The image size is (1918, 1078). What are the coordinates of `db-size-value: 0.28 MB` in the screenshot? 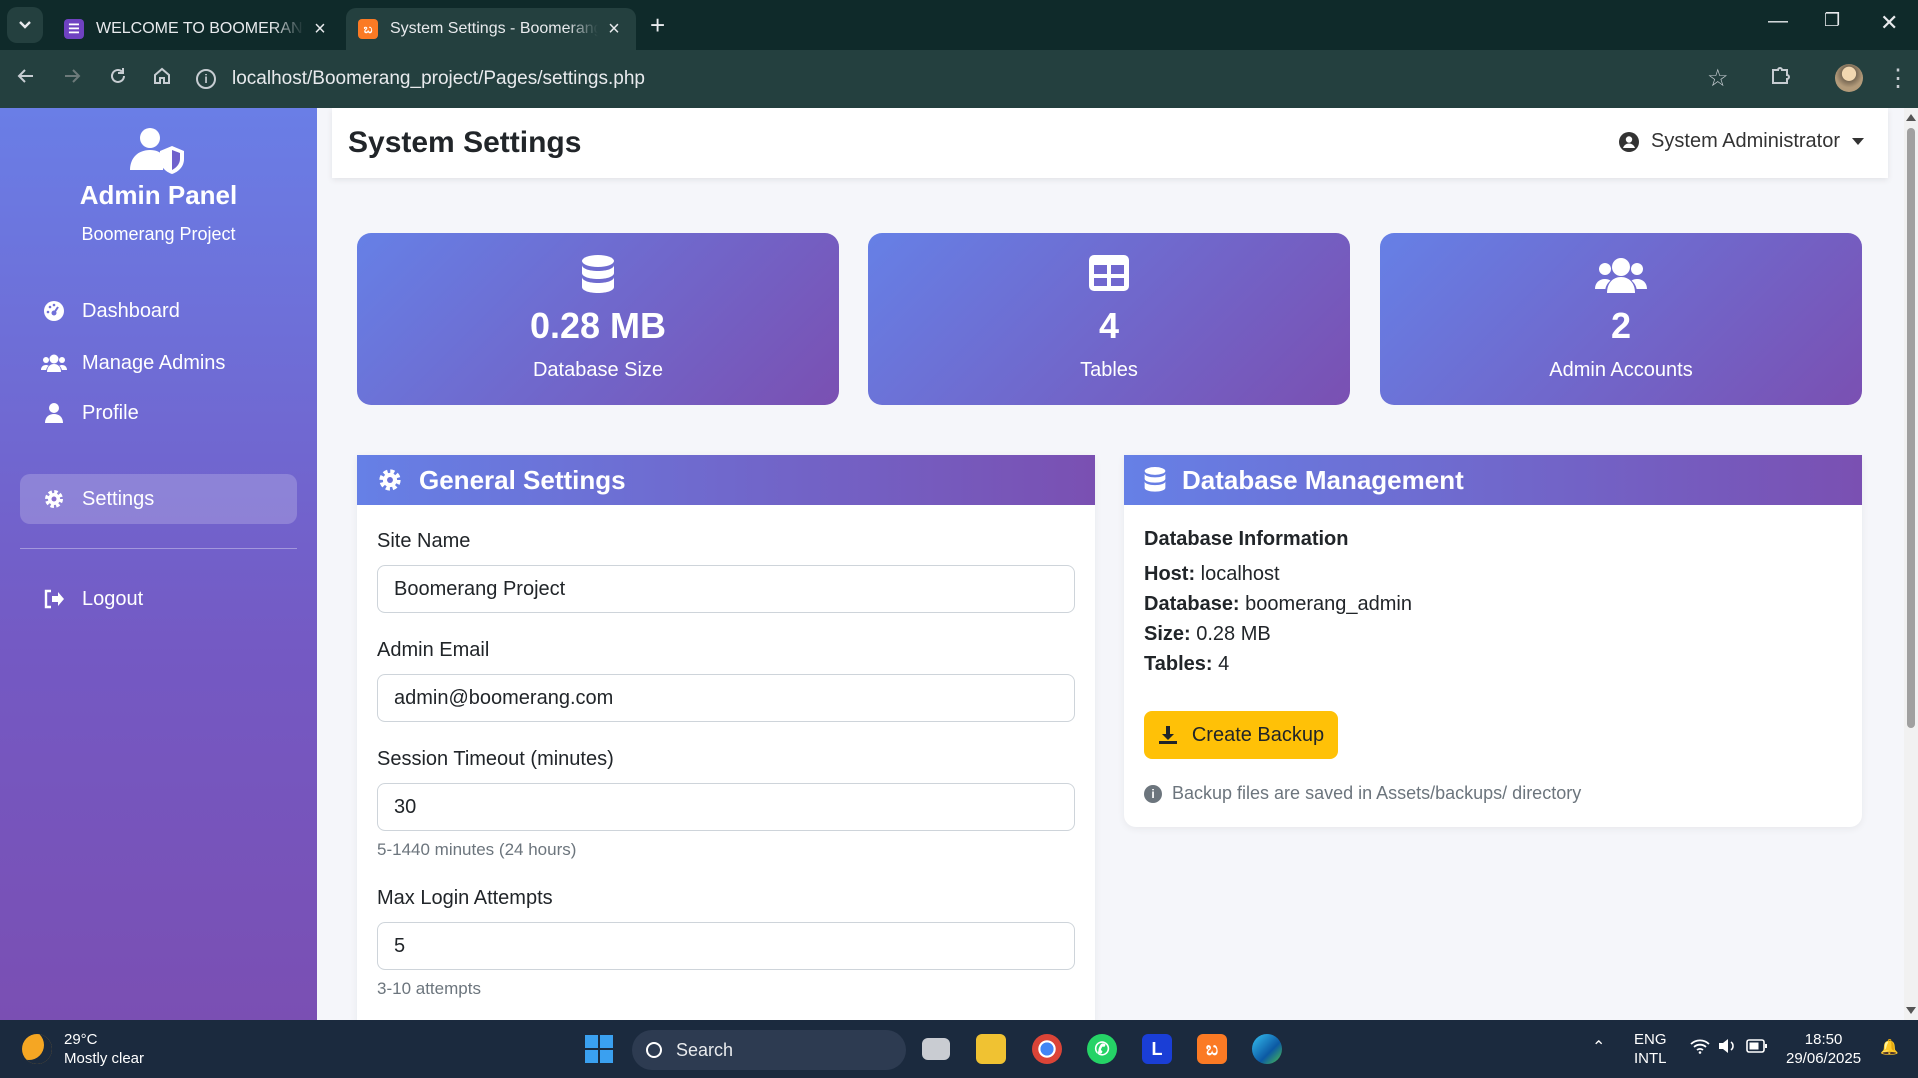 It's located at (1233, 634).